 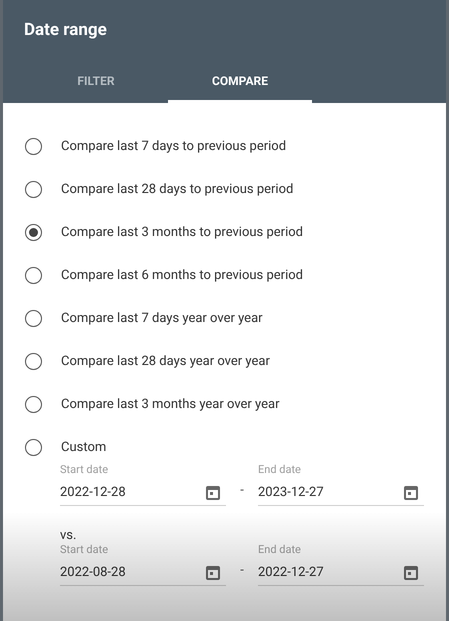 I want to click on tab: COMPARE, so click(x=240, y=82).